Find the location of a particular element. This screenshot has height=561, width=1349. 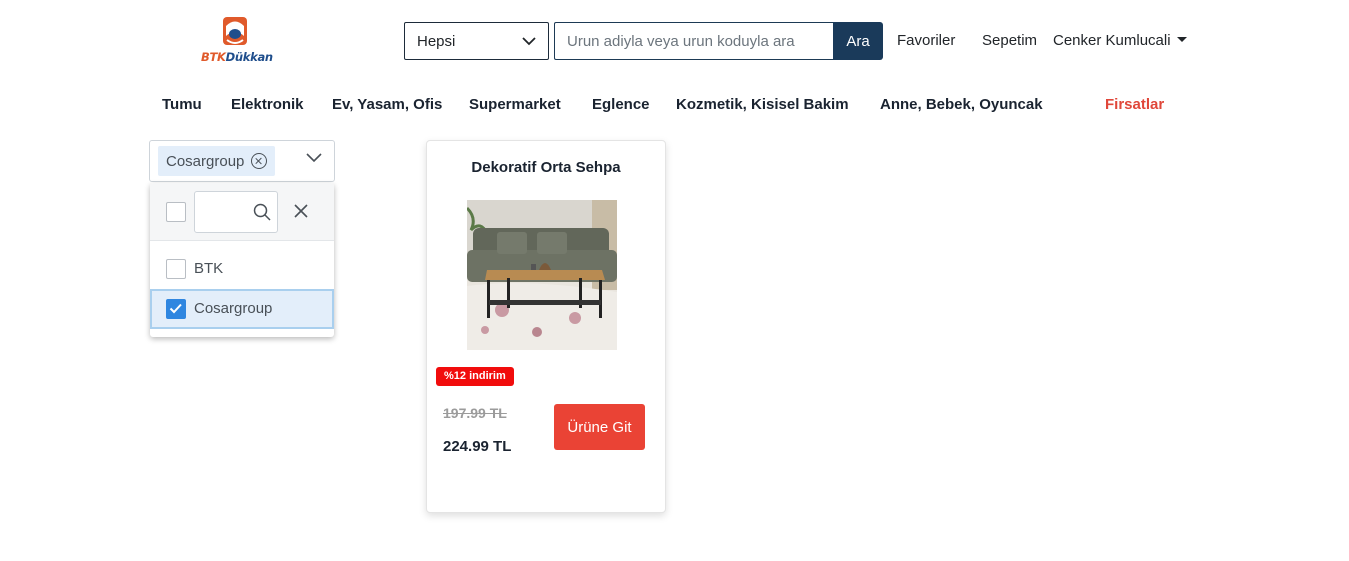

new-price: 224.99 TL is located at coordinates (477, 446).